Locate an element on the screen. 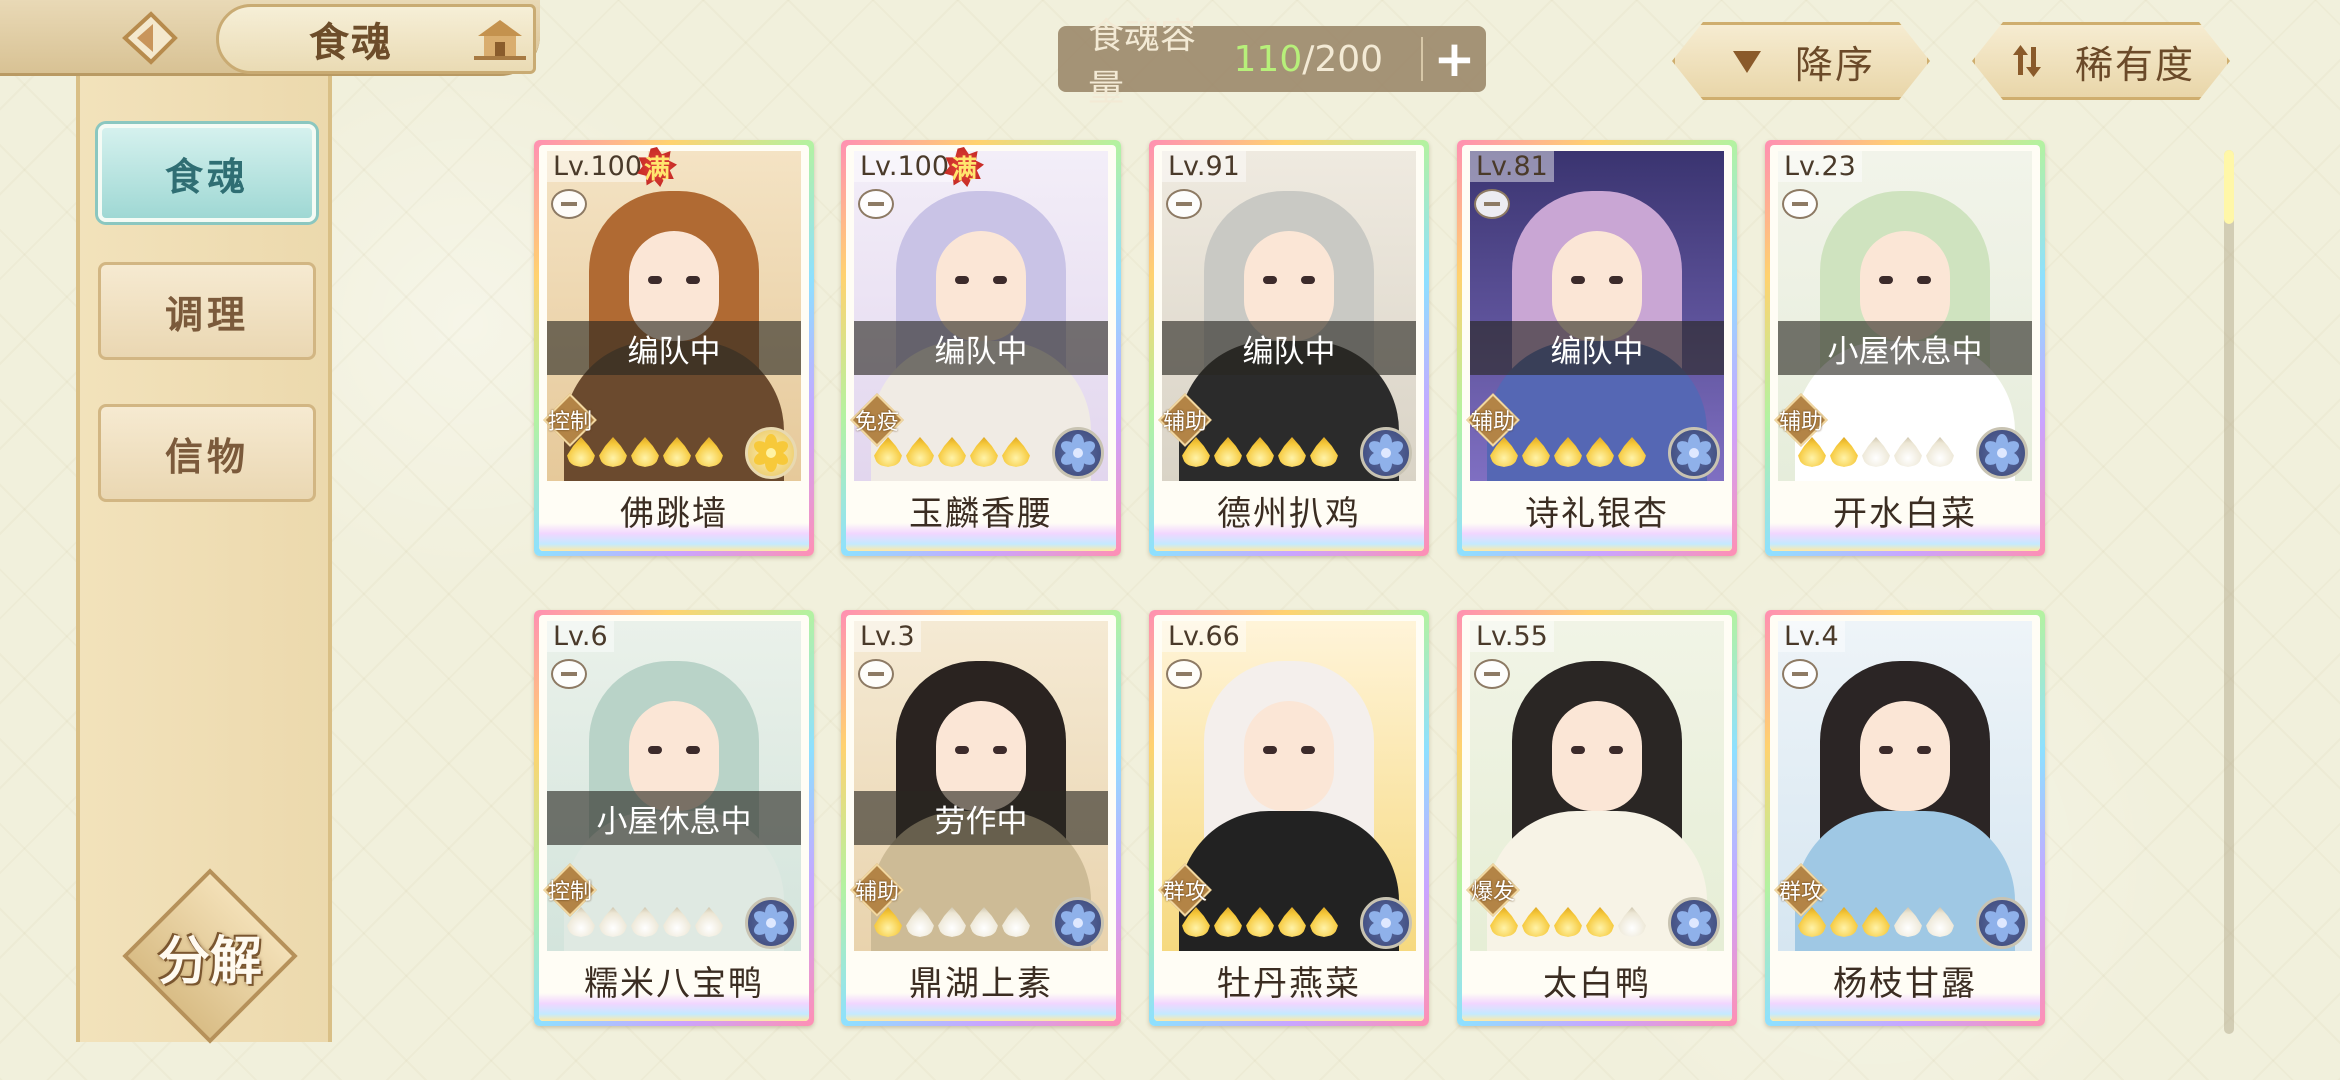 The image size is (2340, 1080). back-arrow-icon is located at coordinates (150, 38).